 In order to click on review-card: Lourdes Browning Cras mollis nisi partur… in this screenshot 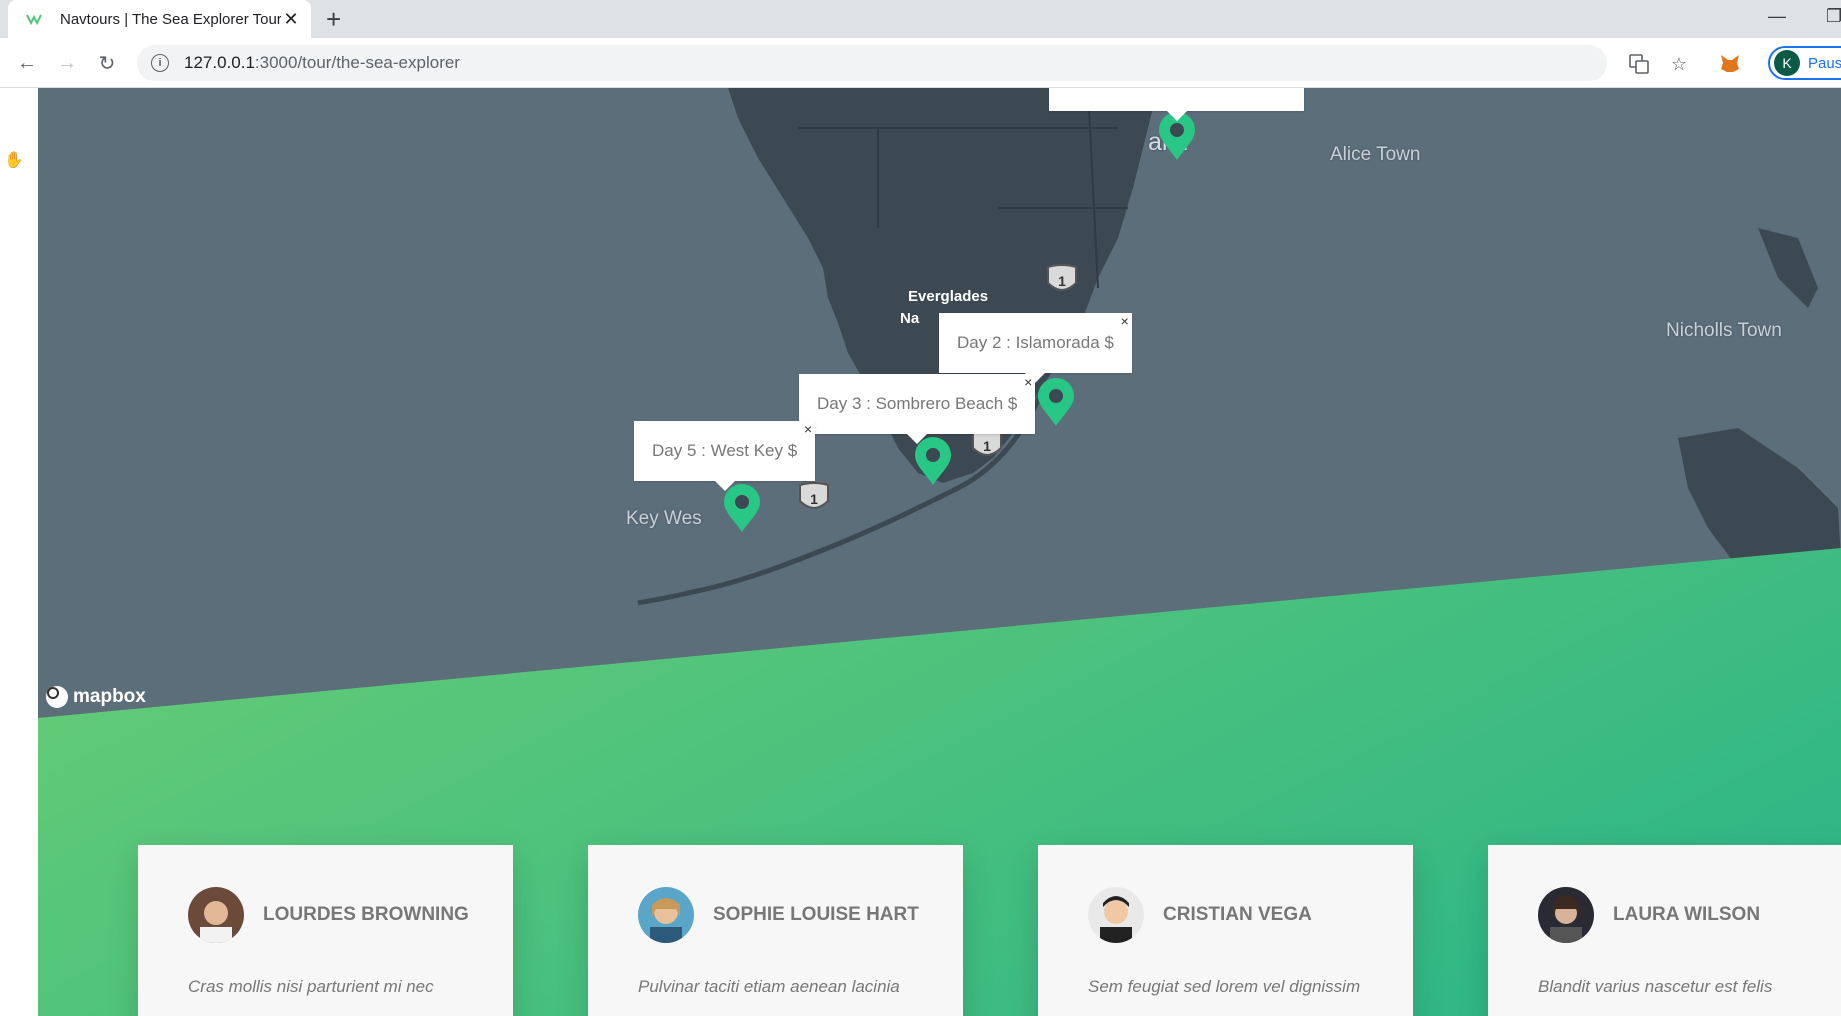, I will do `click(325, 930)`.